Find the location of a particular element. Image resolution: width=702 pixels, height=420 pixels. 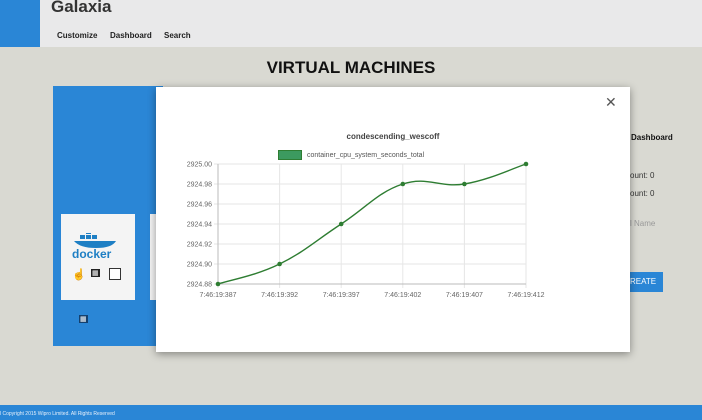

y-tick-label: 2924.88 is located at coordinates (199, 285).